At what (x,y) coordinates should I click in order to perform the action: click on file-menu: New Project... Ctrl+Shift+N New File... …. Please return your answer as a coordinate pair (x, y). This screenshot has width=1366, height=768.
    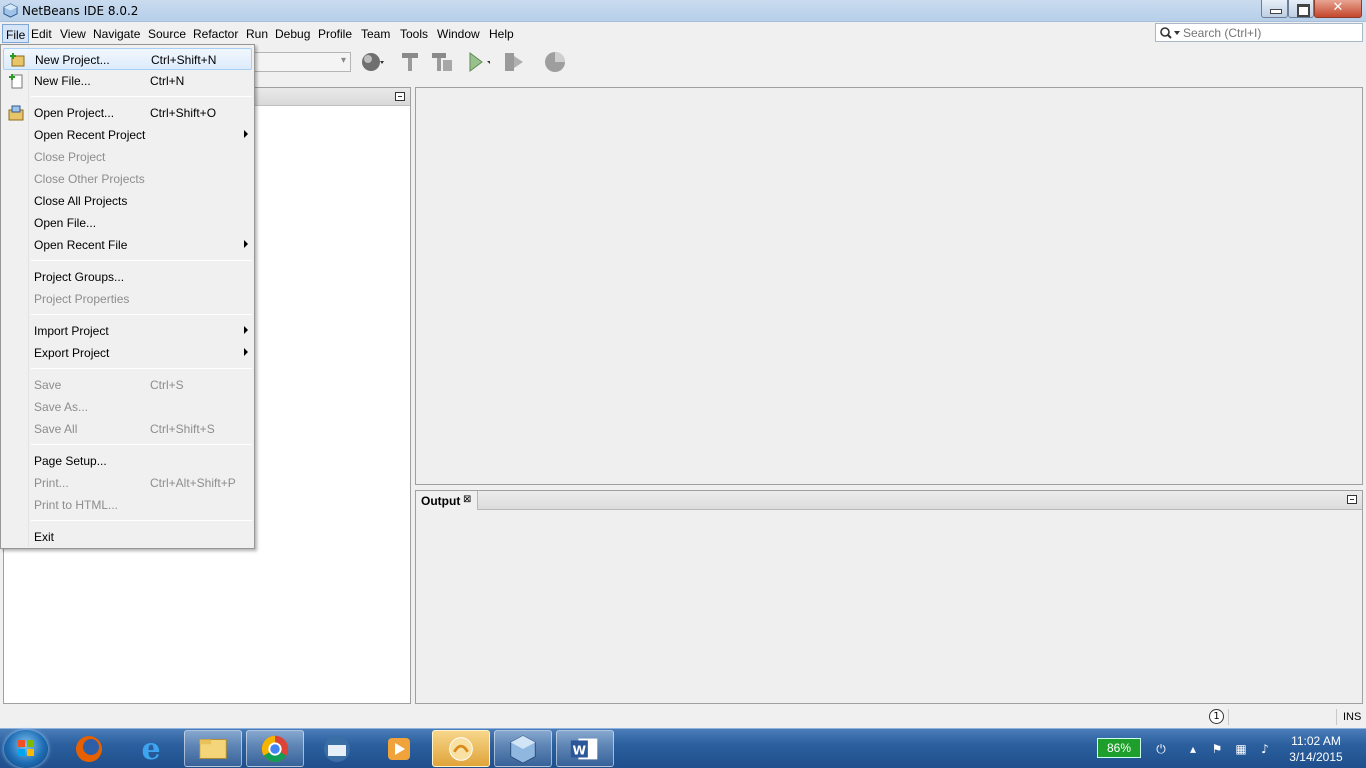
    Looking at the image, I should click on (127, 296).